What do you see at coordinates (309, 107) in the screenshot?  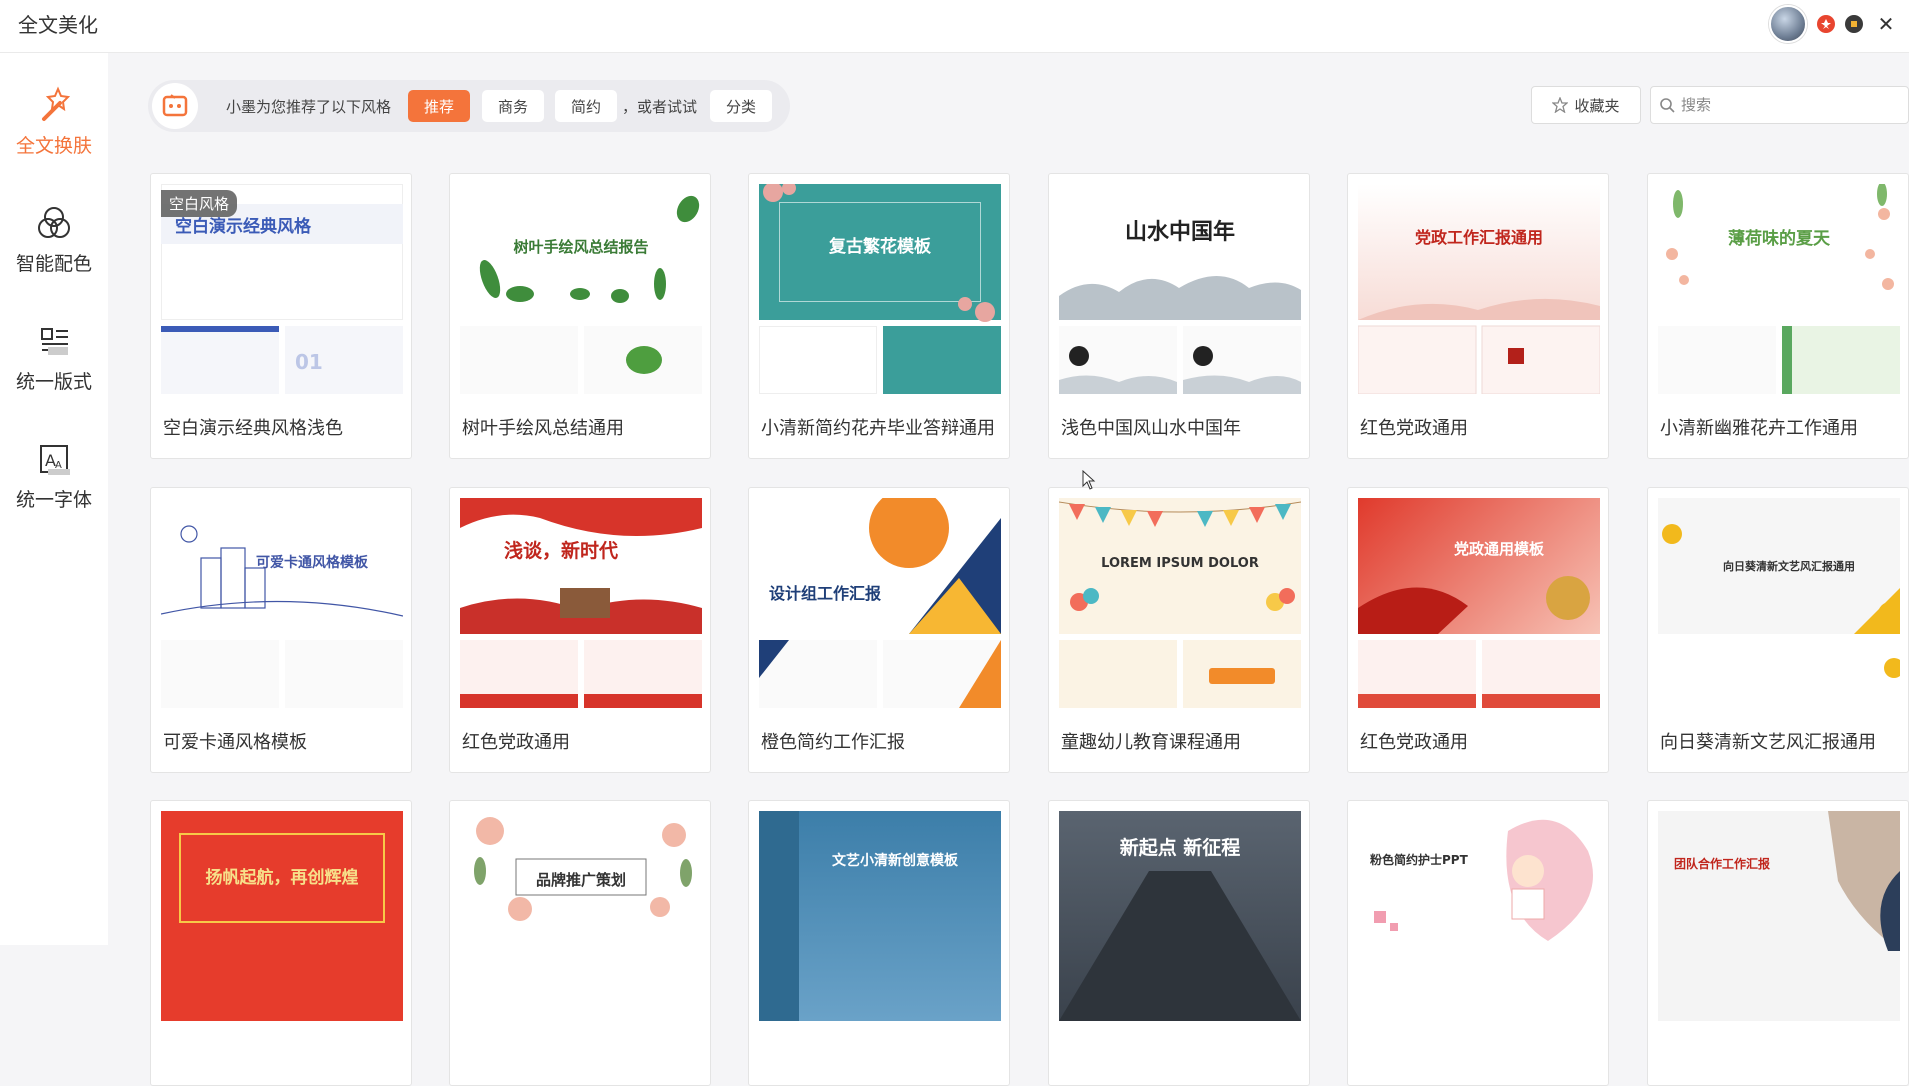 I see `recommend-text: 小墨为您推荐了以下风格` at bounding box center [309, 107].